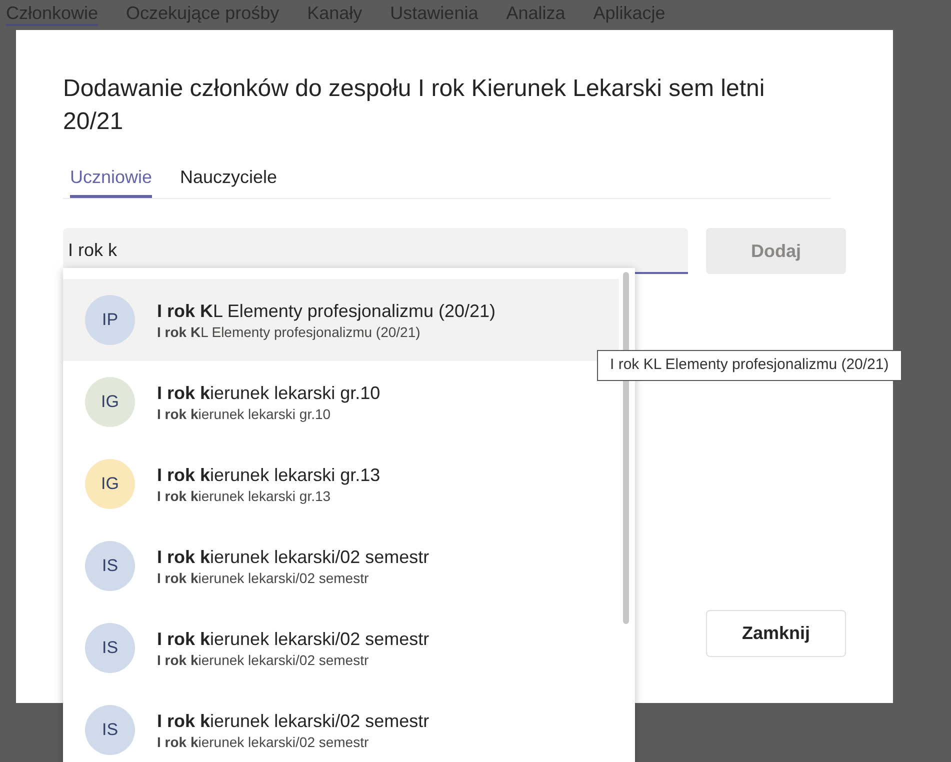 The height and width of the screenshot is (762, 951). Describe the element at coordinates (110, 320) in the screenshot. I see `avatar: IP` at that location.